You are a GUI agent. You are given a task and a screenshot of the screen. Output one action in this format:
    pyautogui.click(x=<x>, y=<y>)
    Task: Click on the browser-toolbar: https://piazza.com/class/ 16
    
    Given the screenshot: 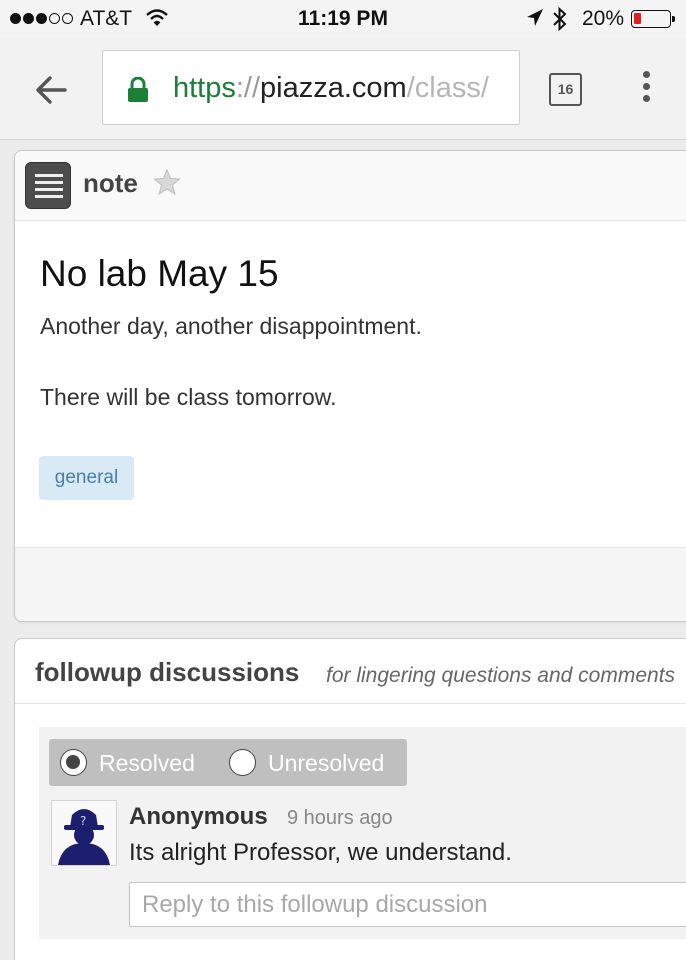 What is the action you would take?
    pyautogui.click(x=343, y=89)
    